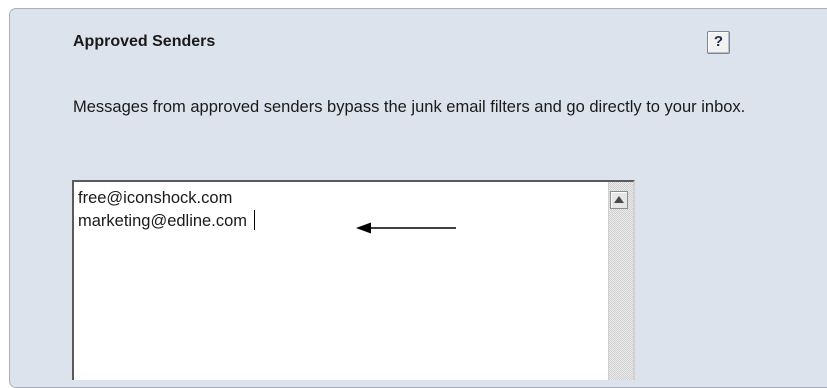 The height and width of the screenshot is (388, 827). What do you see at coordinates (620, 281) in the screenshot?
I see `vertical-scrollbar` at bounding box center [620, 281].